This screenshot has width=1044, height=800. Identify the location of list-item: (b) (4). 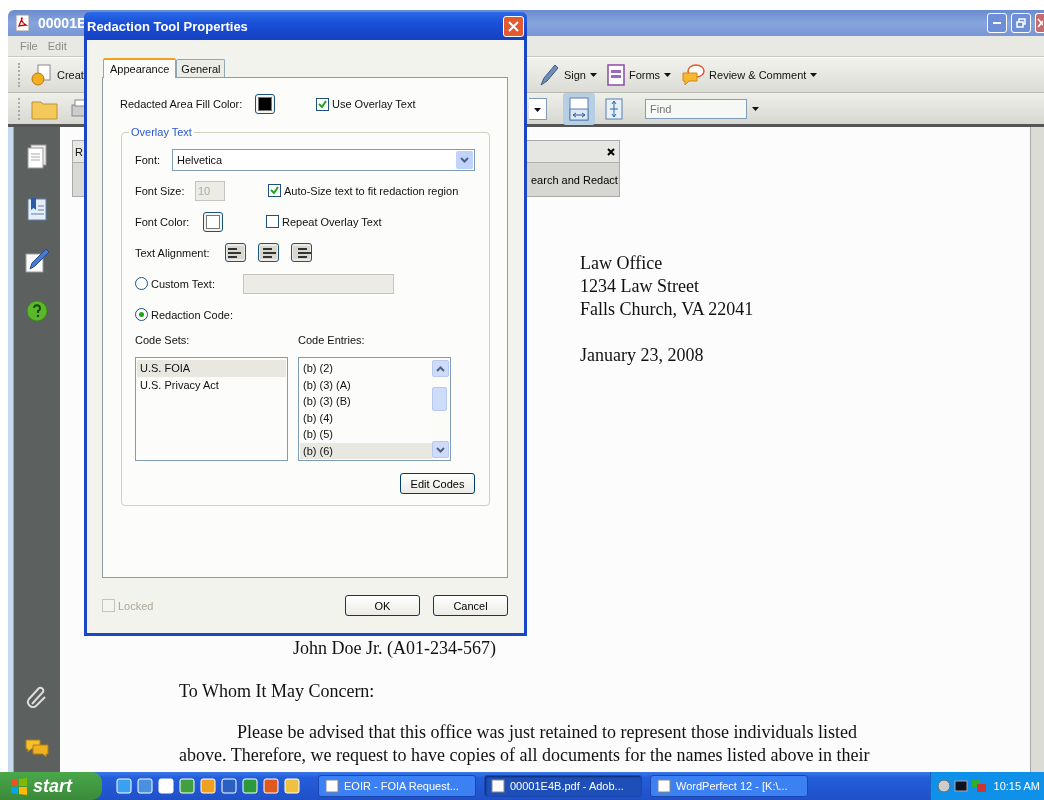
(366, 417).